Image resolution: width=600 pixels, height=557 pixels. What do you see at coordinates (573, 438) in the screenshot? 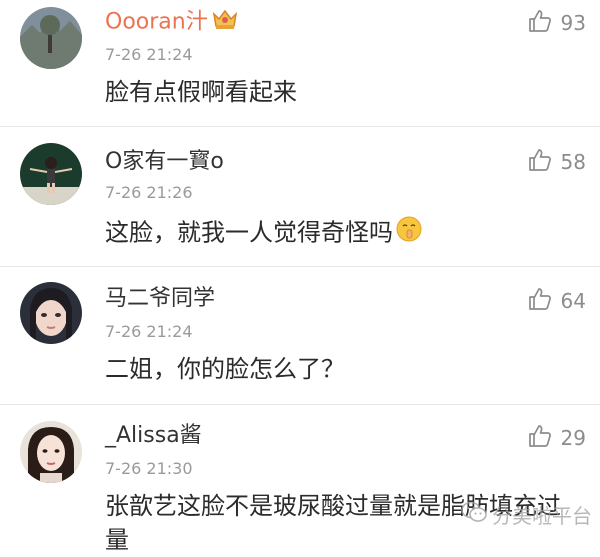
I see `like-count: 29` at bounding box center [573, 438].